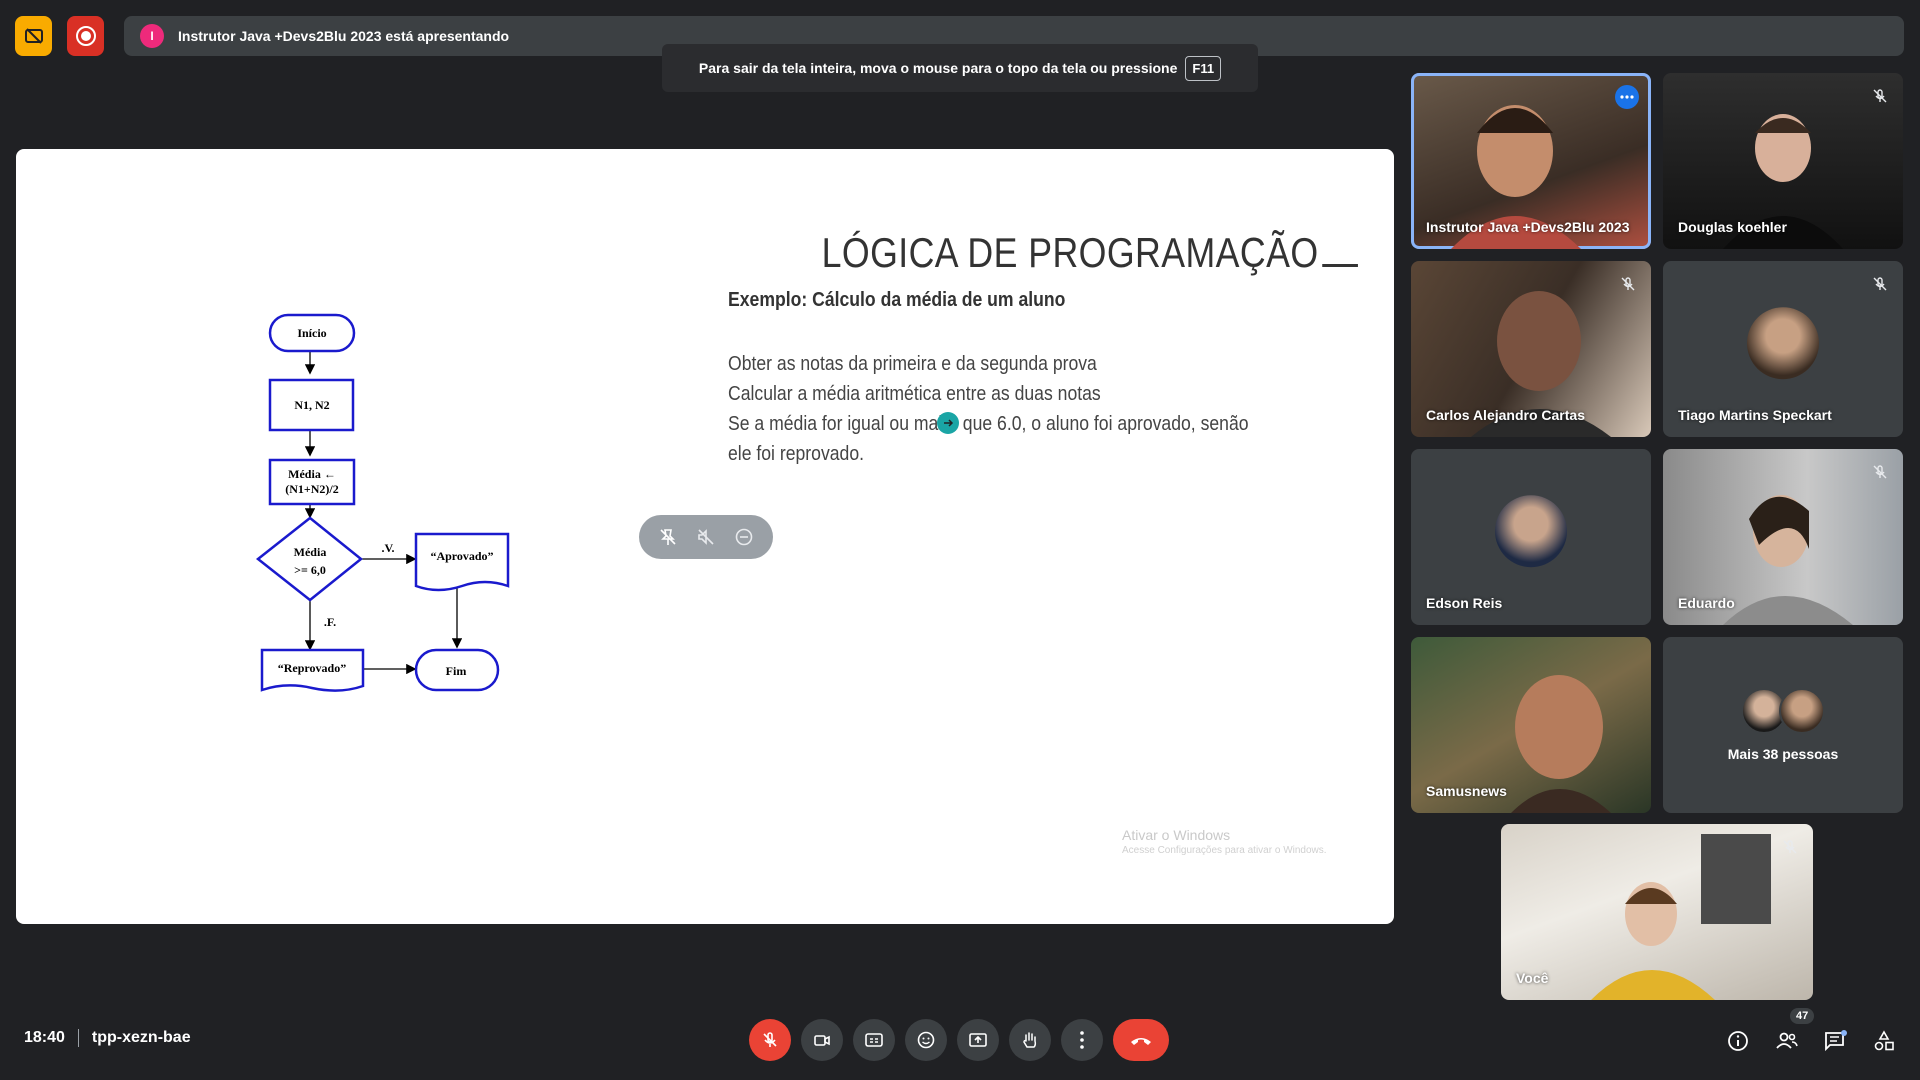  I want to click on participant-tile: Carlos Alejandro Cartas, so click(1531, 349).